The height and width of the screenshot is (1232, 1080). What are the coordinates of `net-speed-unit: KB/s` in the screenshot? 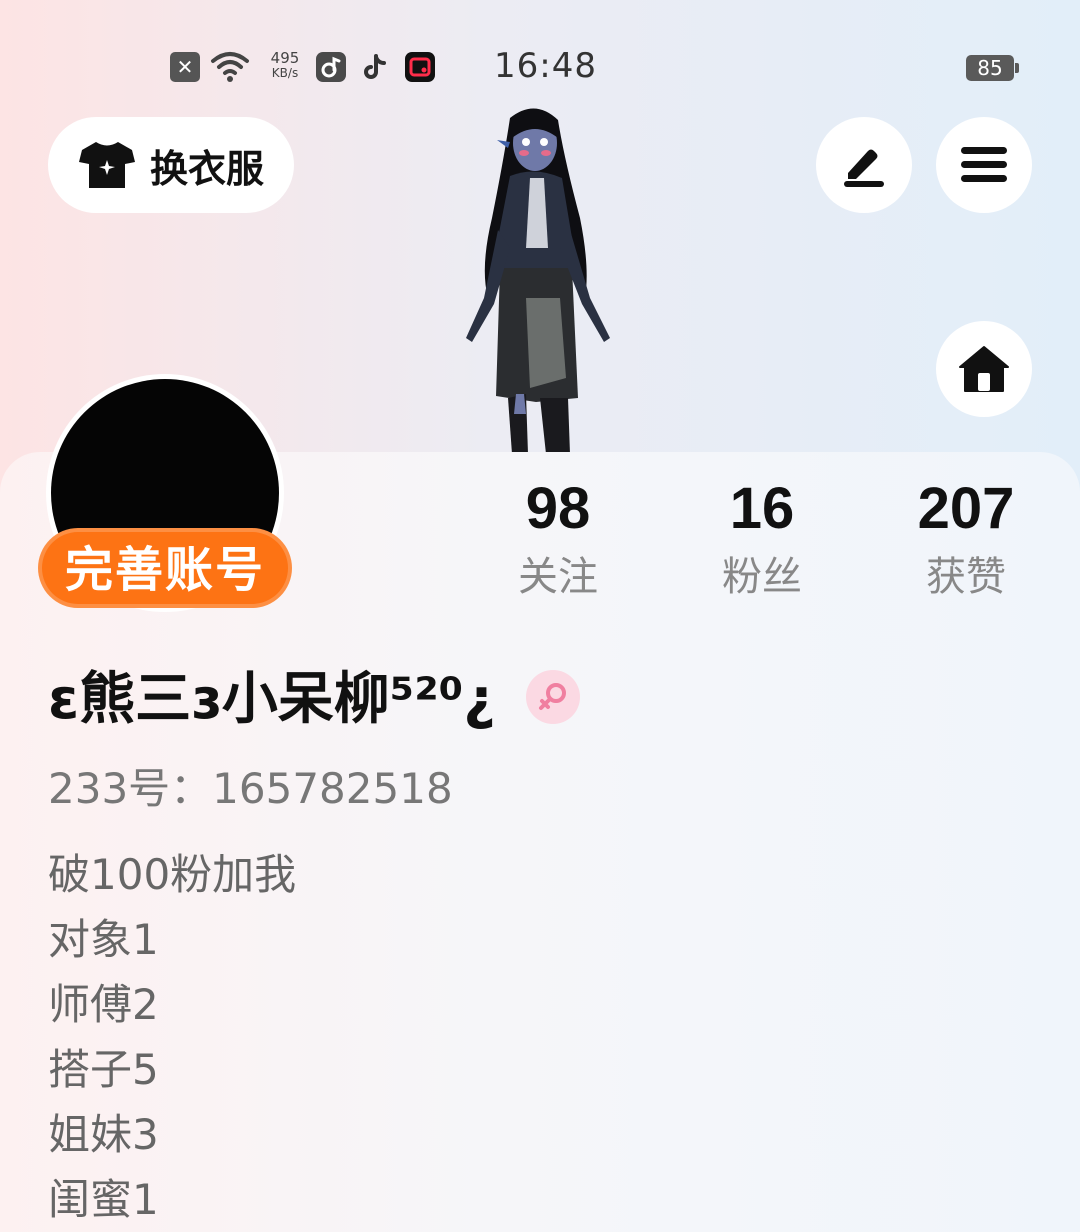 It's located at (285, 73).